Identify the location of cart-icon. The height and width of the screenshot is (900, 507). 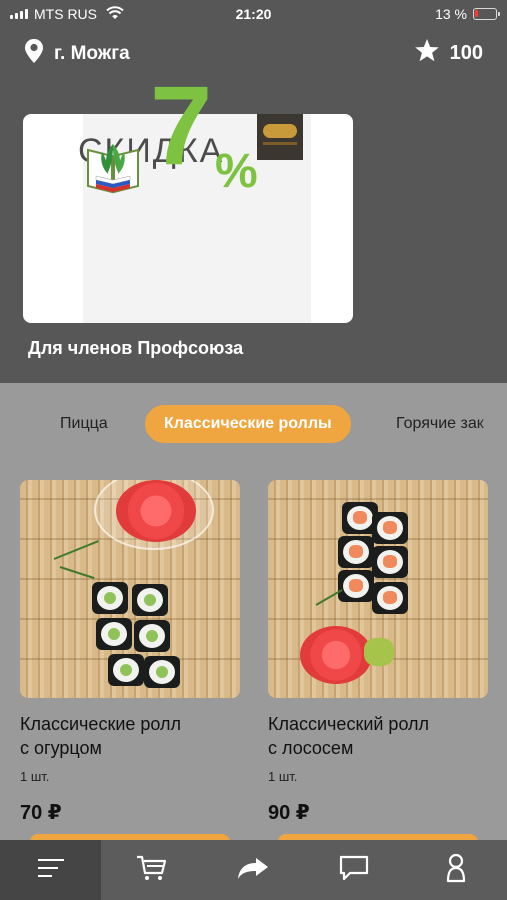
(152, 870).